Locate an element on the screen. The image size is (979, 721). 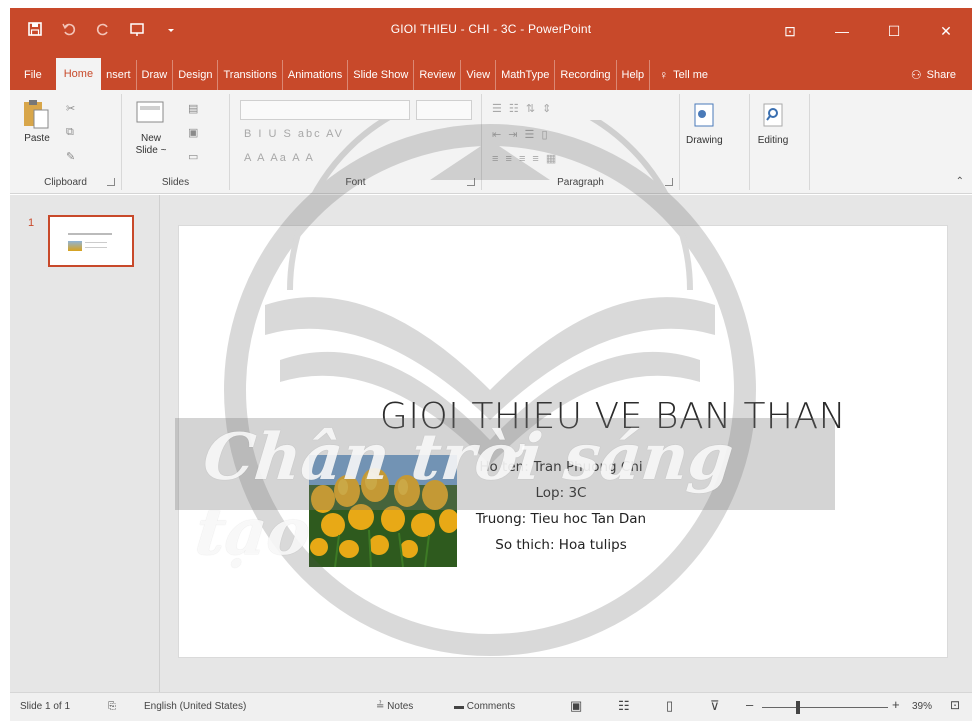
notes-label: Notes is located at coordinates (400, 706).